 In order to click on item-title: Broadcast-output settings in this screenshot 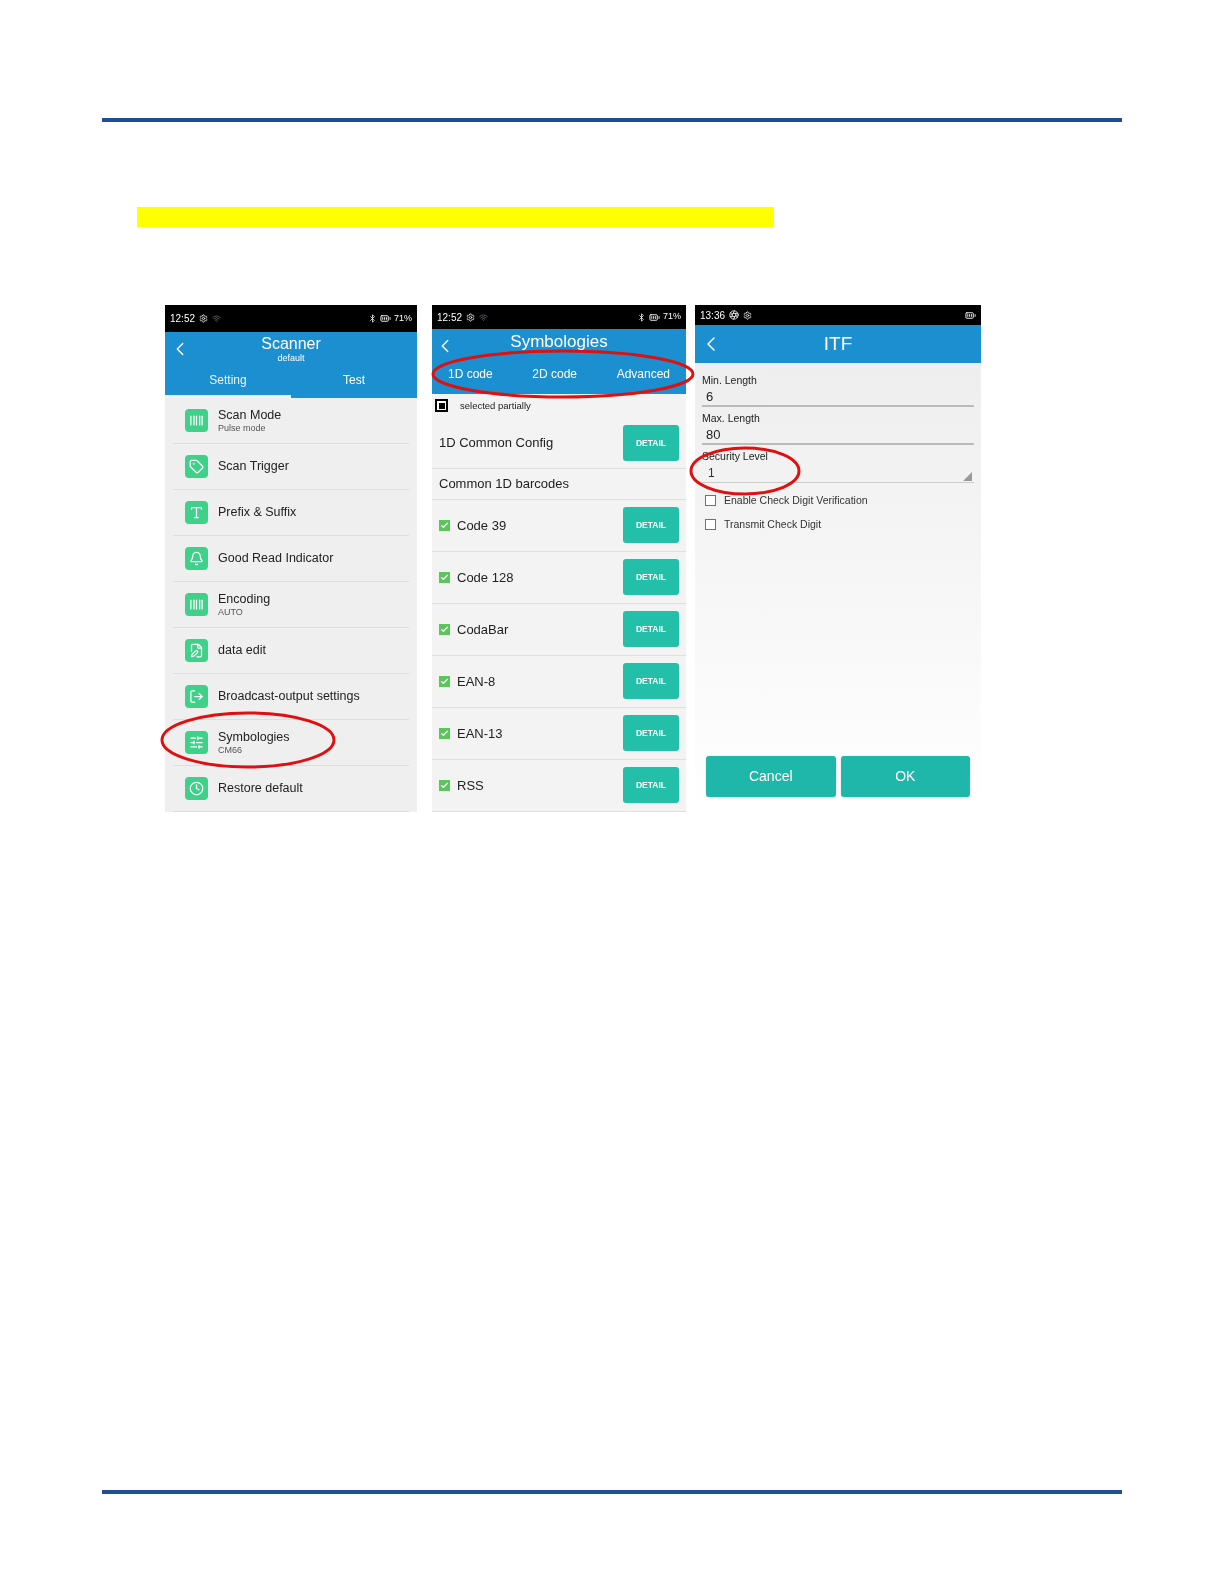, I will do `click(289, 696)`.